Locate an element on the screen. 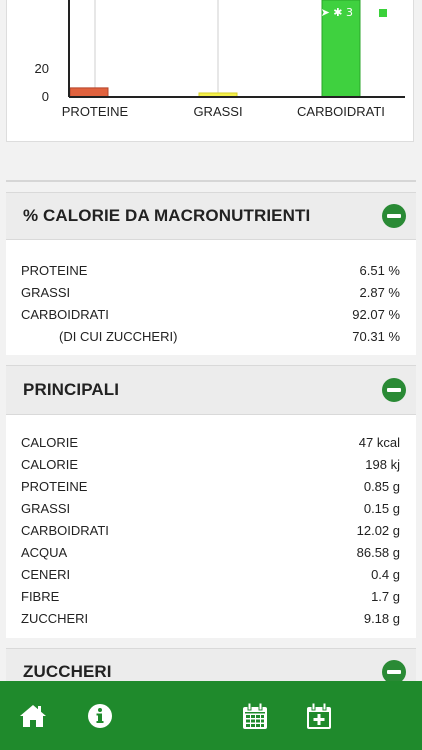 The image size is (422, 750). nutrient-label: (DI CUI ZUCCHERI) is located at coordinates (118, 336).